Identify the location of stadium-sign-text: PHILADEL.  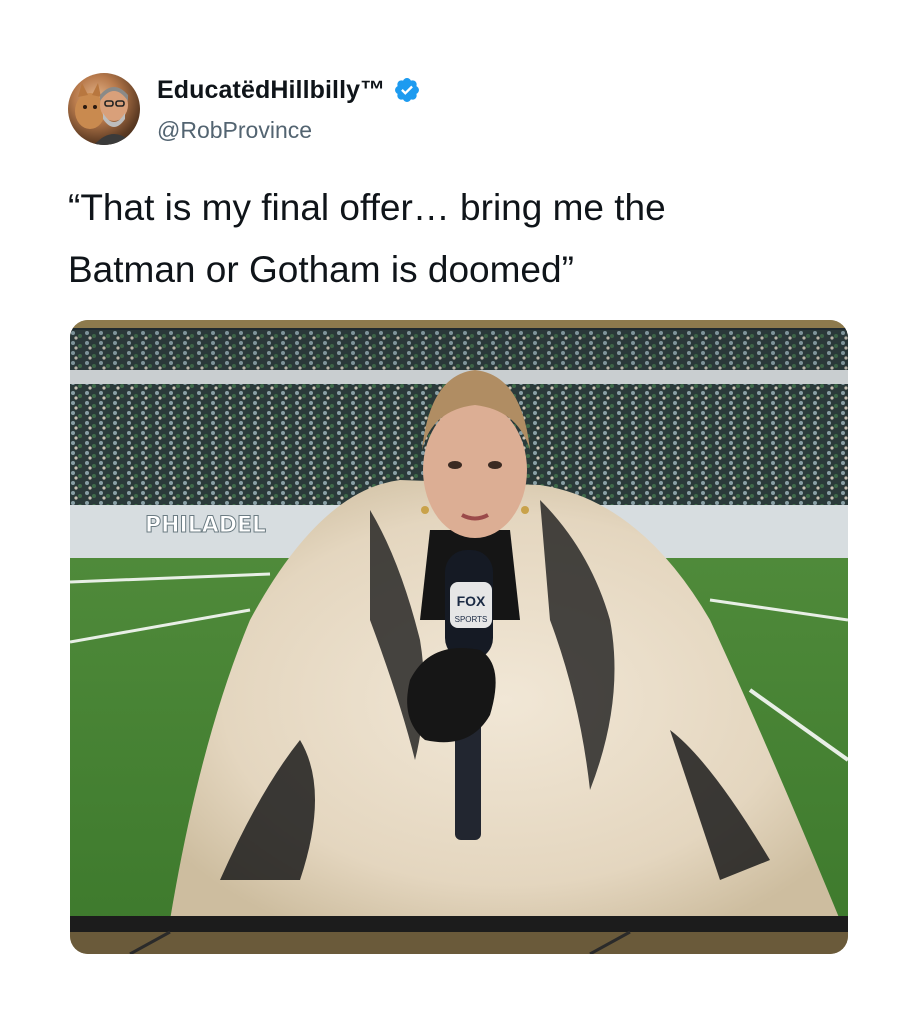
(205, 525).